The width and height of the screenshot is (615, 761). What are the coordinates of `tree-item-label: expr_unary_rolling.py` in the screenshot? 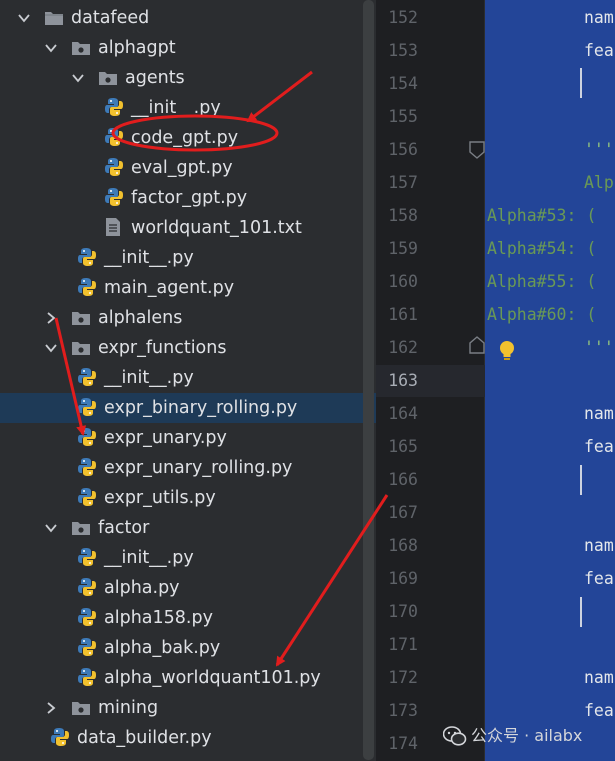 It's located at (198, 468).